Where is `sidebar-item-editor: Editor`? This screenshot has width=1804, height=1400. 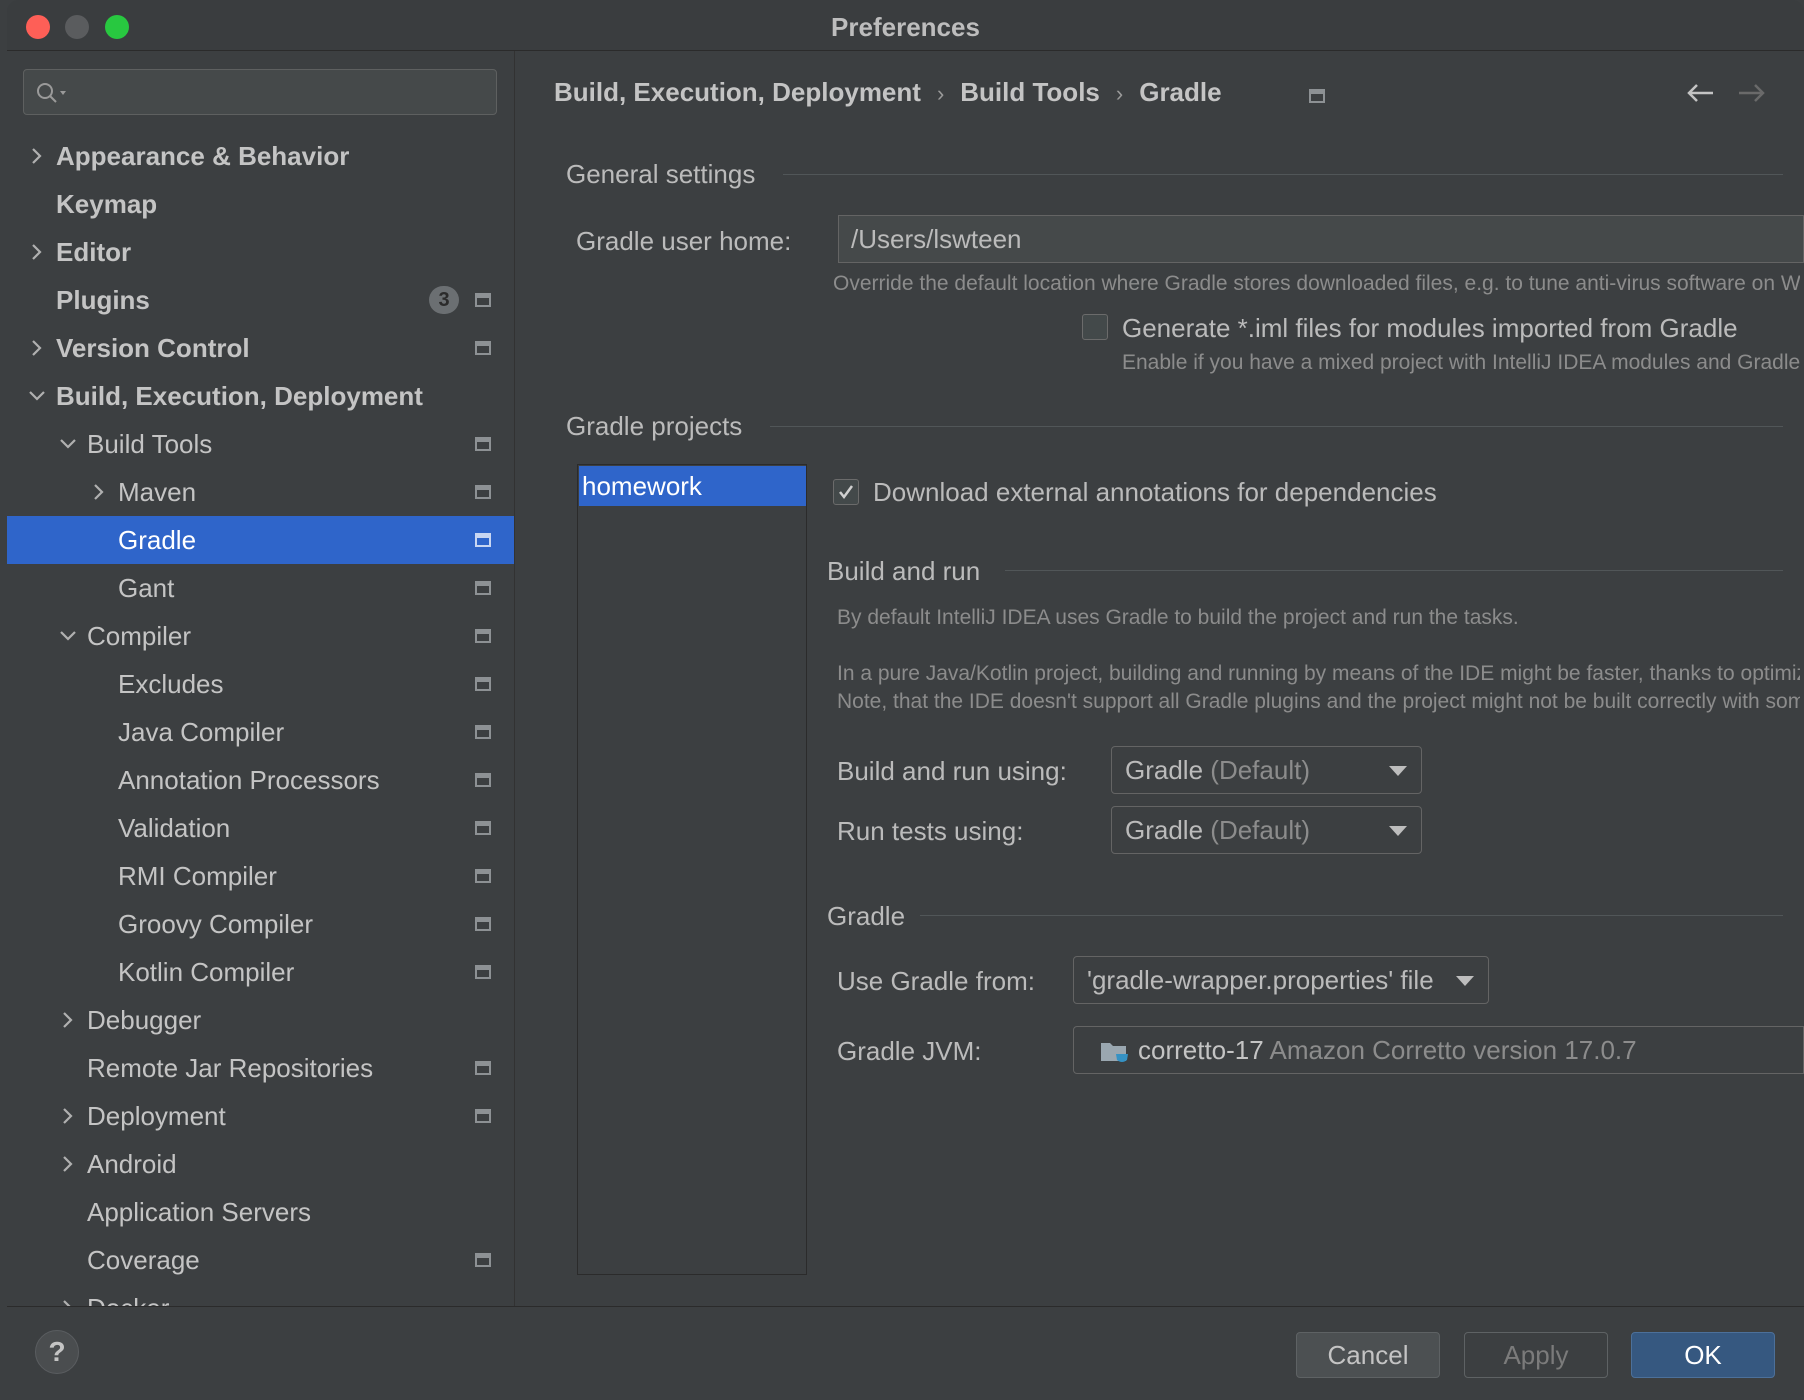 sidebar-item-editor: Editor is located at coordinates (260, 252).